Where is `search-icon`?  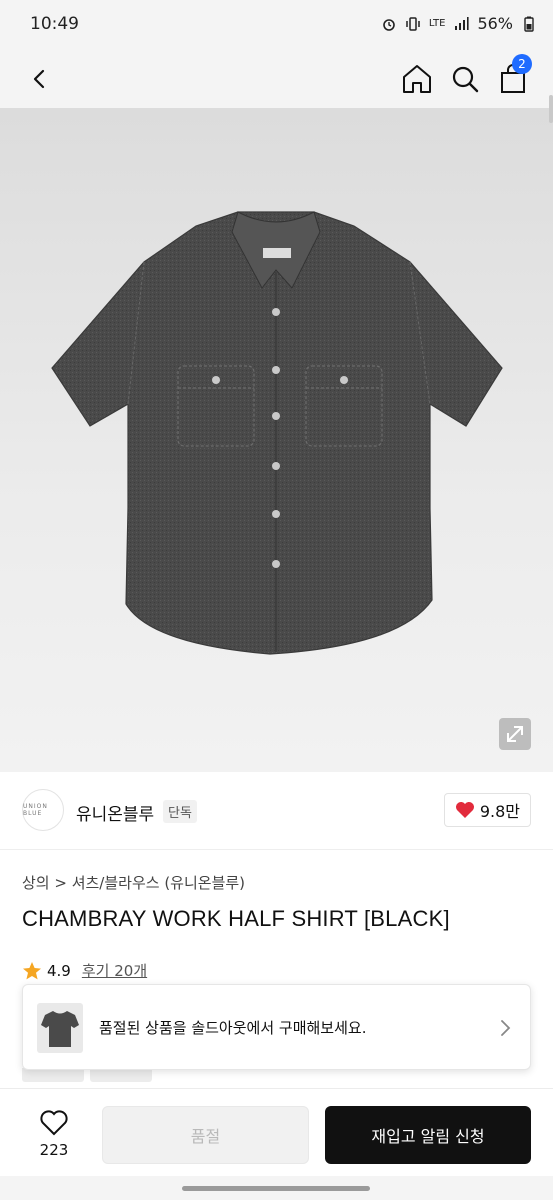 search-icon is located at coordinates (465, 79).